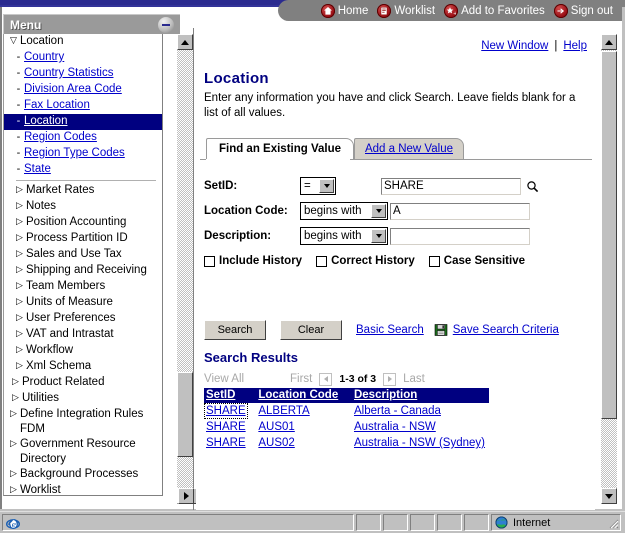  What do you see at coordinates (185, 42) in the screenshot?
I see `menu-scroll-up-button` at bounding box center [185, 42].